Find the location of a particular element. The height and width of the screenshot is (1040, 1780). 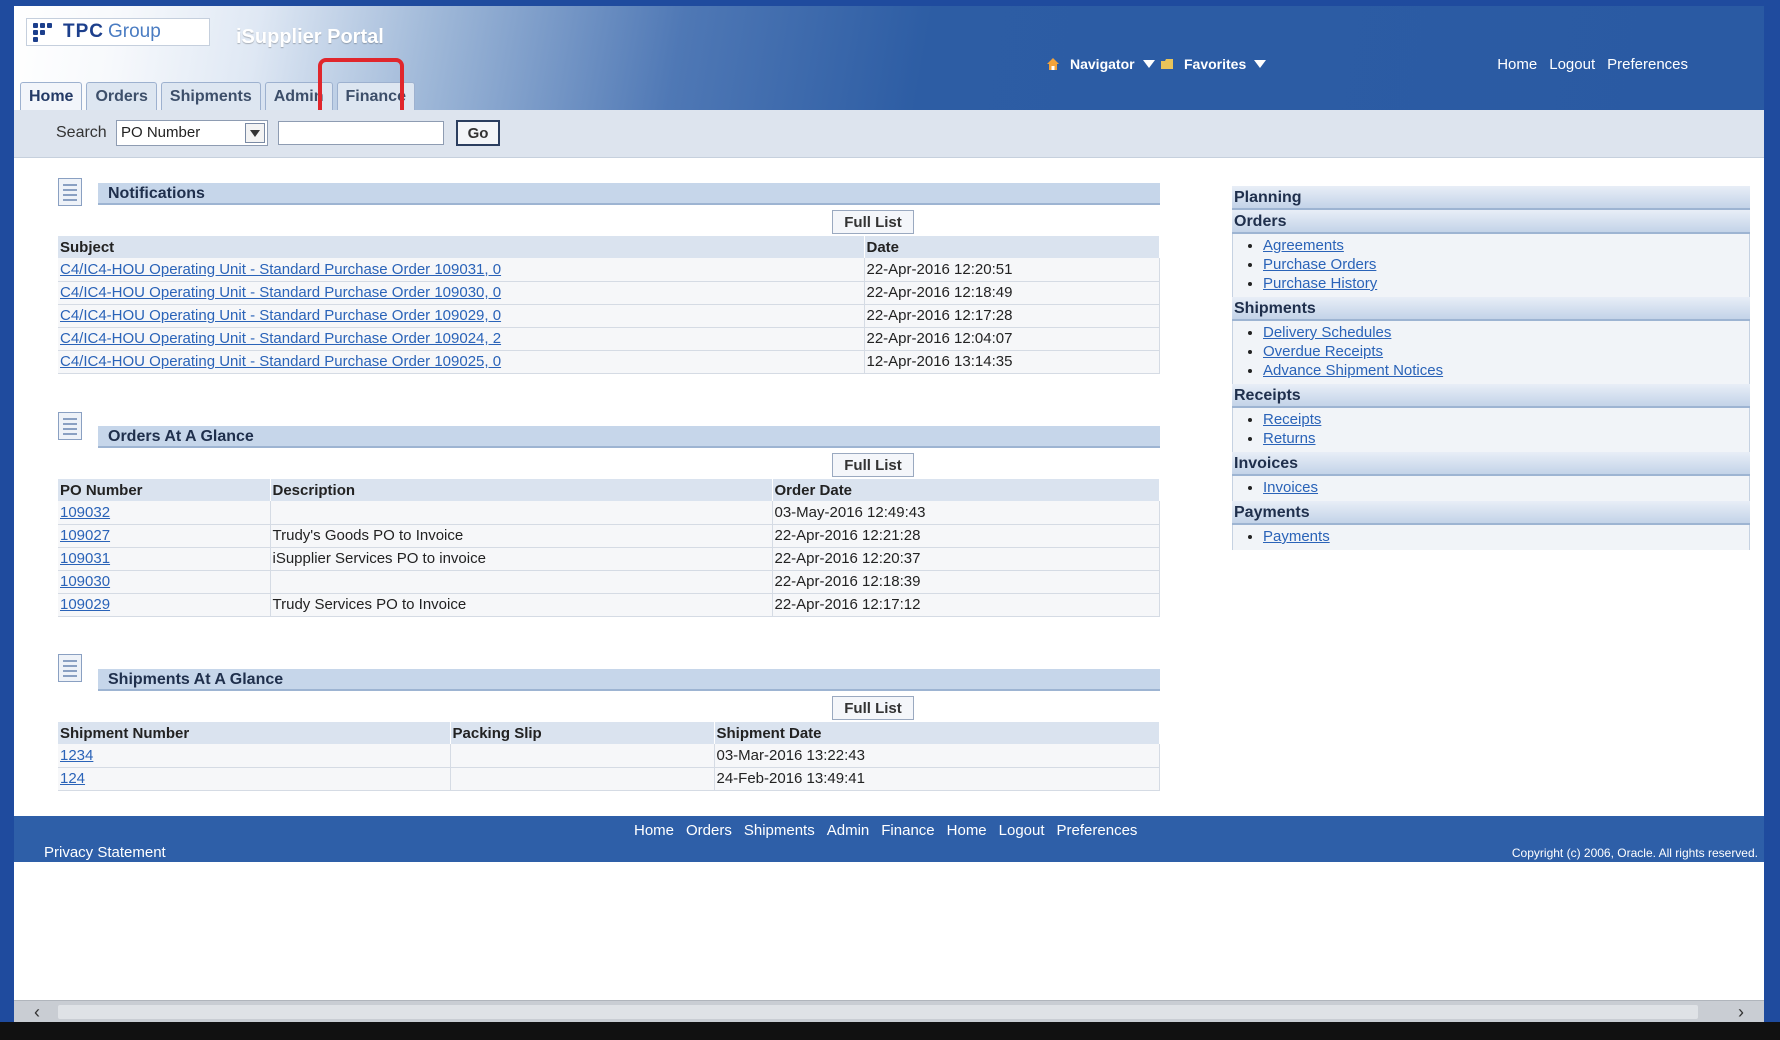

notification-date: 12-Apr-2016 13:14:35 is located at coordinates (1012, 362).